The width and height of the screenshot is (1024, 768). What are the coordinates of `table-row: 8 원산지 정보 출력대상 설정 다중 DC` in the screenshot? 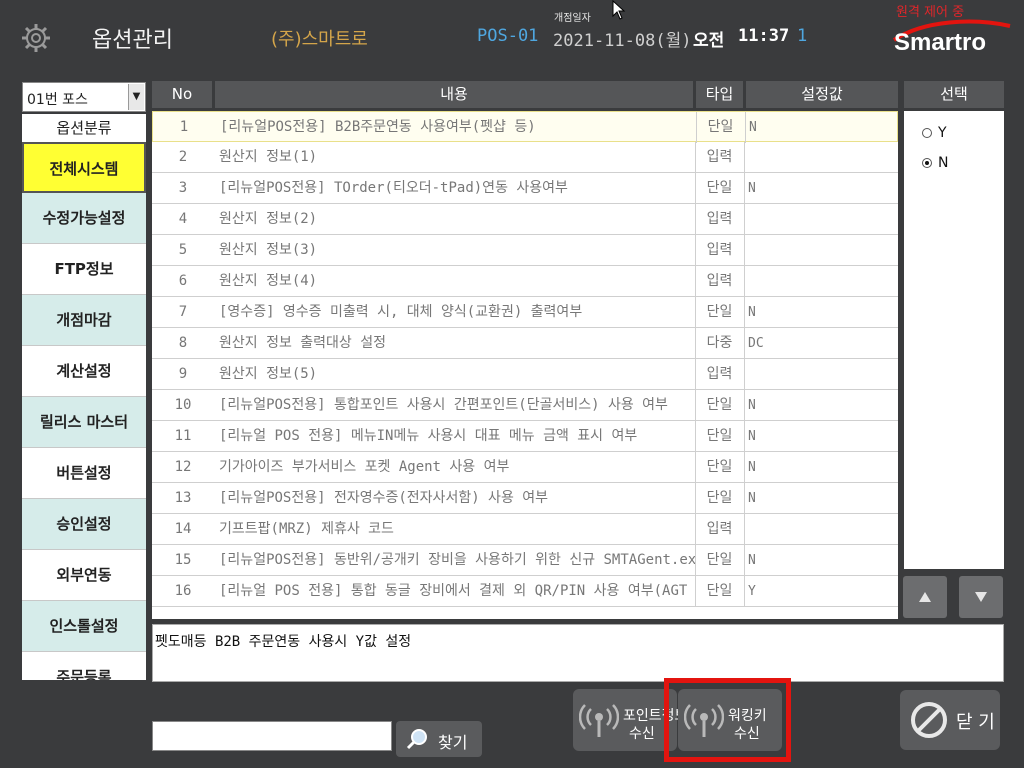 It's located at (525, 343).